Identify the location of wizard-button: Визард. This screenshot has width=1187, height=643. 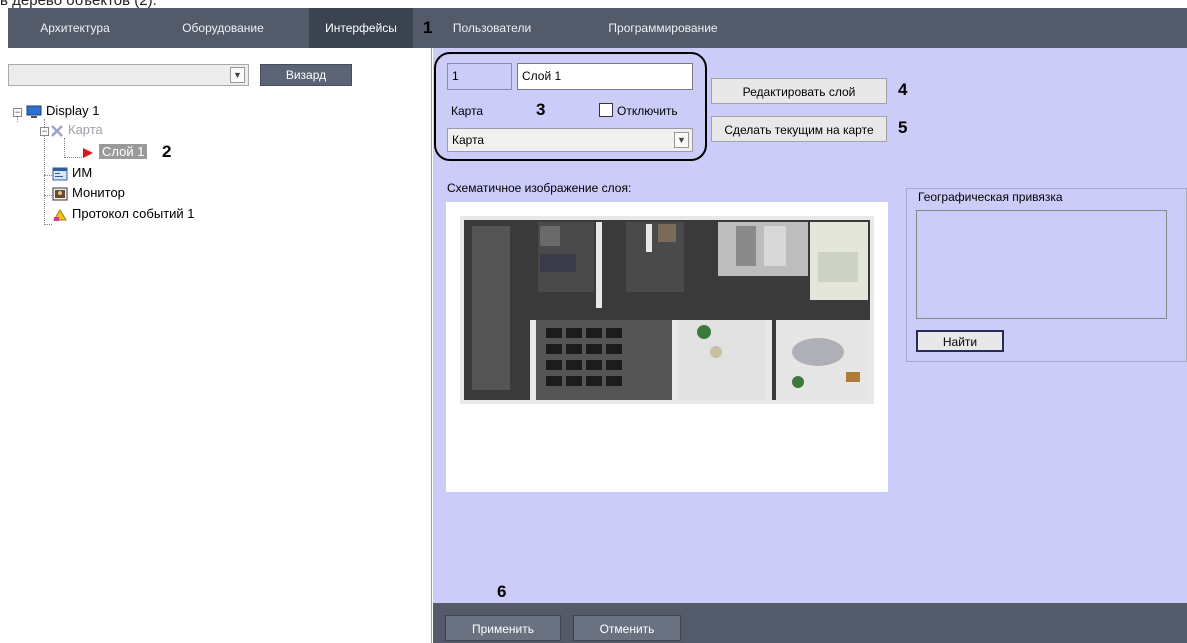
(306, 75).